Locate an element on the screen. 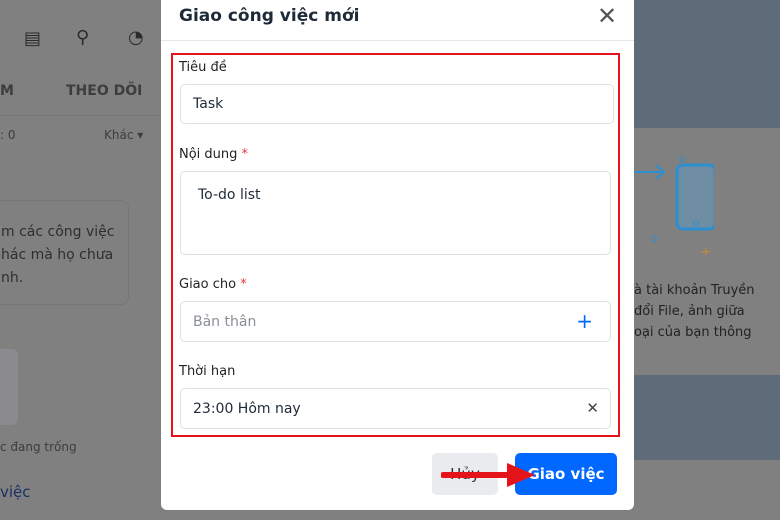  assignee-placeholder: Bản thân is located at coordinates (225, 321).